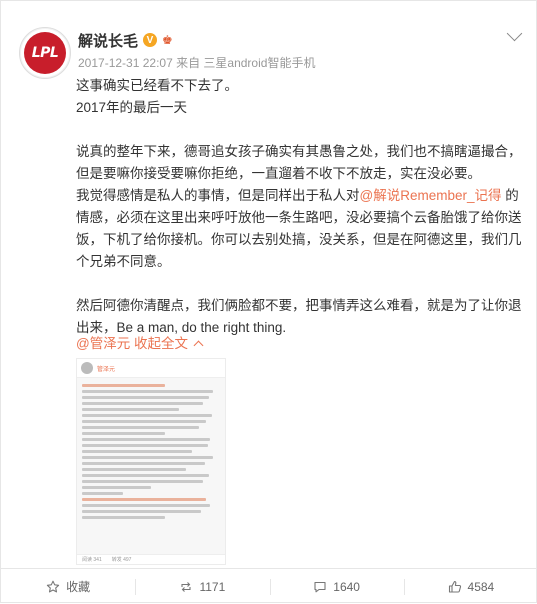 The width and height of the screenshot is (537, 604). Describe the element at coordinates (186, 587) in the screenshot. I see `repost-icon` at that location.